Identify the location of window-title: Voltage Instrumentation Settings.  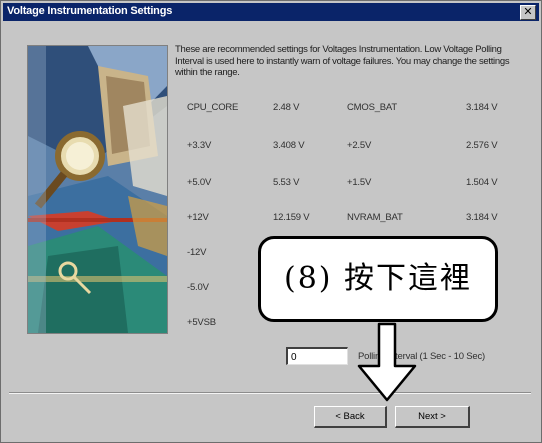
(90, 11).